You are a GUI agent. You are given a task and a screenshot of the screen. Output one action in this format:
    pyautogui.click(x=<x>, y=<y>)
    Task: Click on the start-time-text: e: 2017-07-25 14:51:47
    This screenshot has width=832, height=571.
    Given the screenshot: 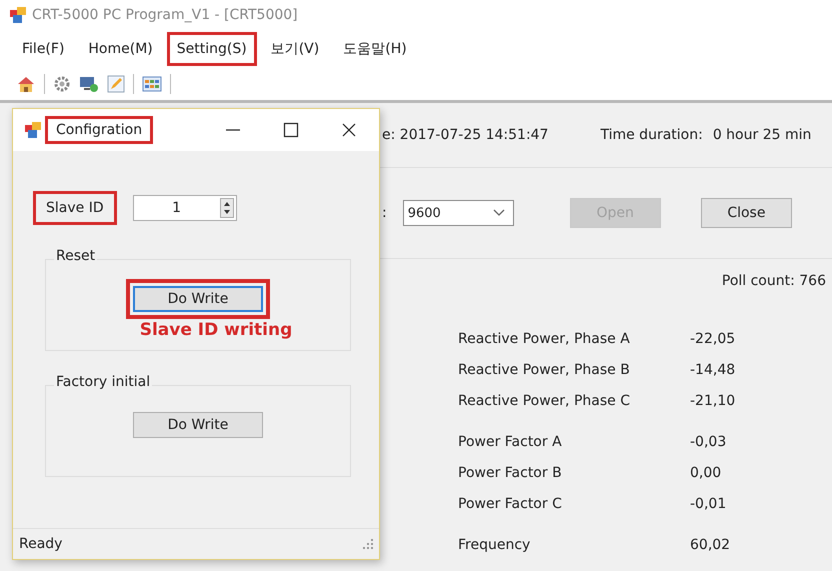 What is the action you would take?
    pyautogui.click(x=465, y=135)
    